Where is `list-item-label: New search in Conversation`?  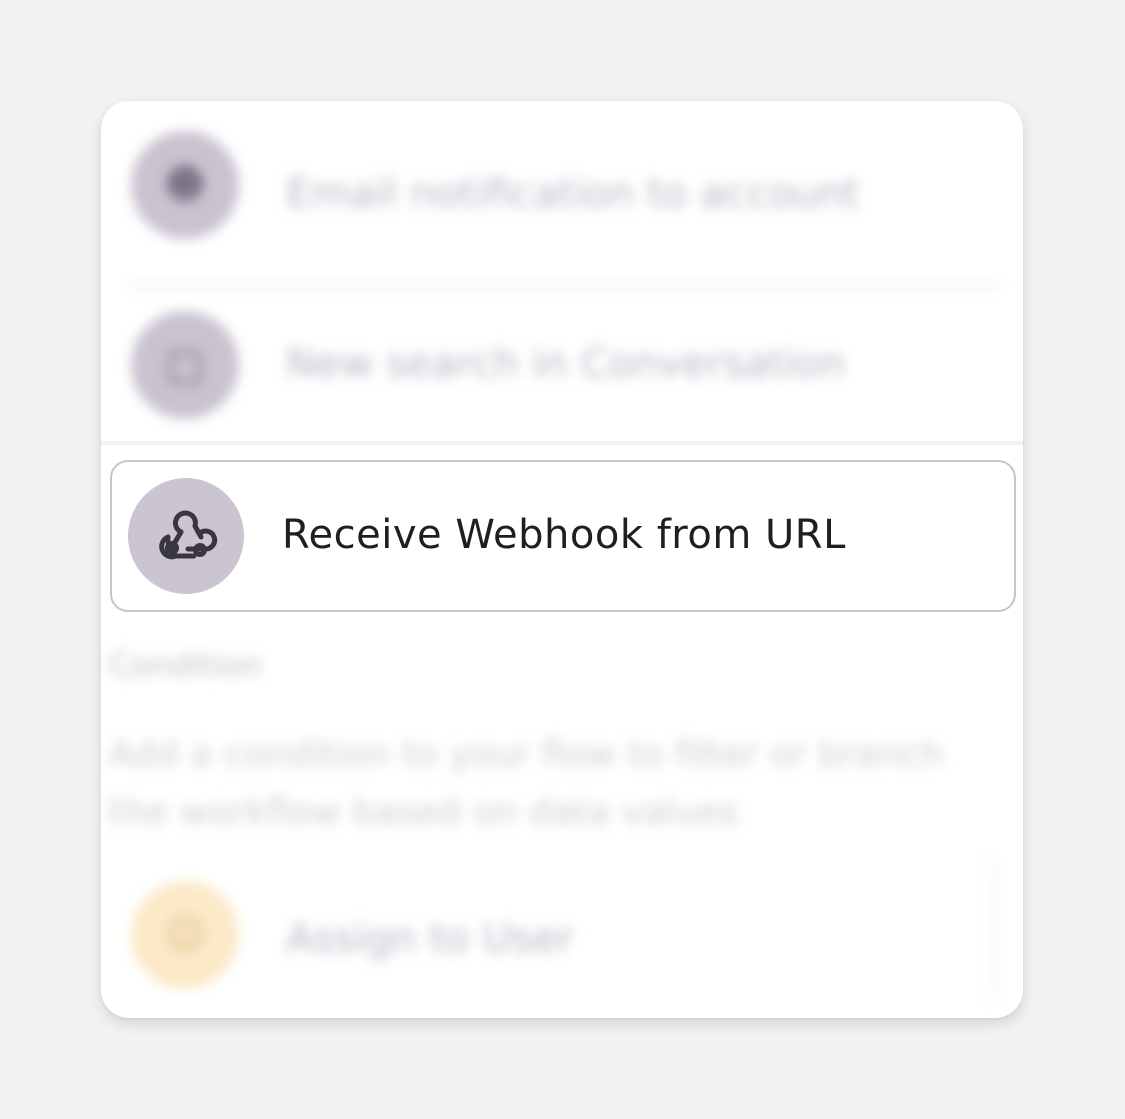 list-item-label: New search in Conversation is located at coordinates (566, 364).